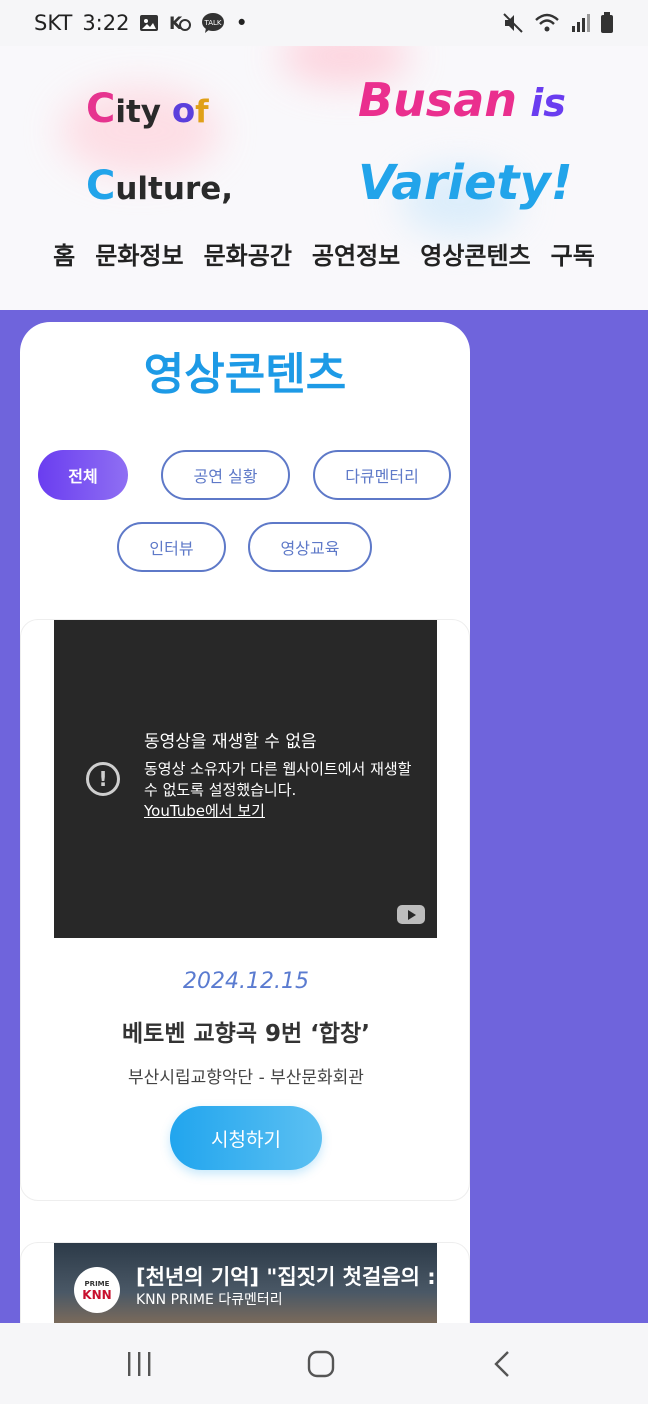  Describe the element at coordinates (246, 1138) in the screenshot. I see `watch-button: 시청하기` at that location.